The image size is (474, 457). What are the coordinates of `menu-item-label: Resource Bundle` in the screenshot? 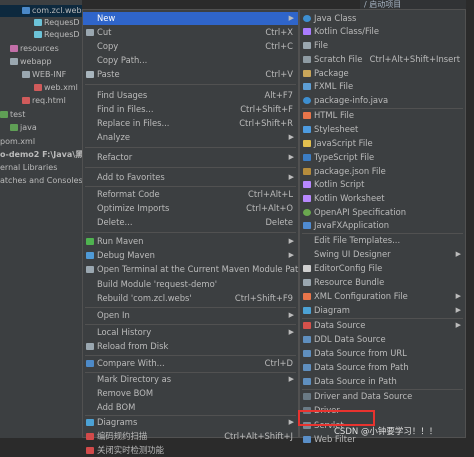 It's located at (349, 282).